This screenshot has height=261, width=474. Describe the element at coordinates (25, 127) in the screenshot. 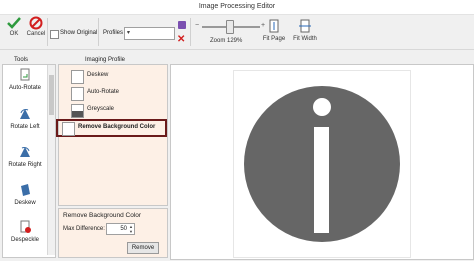

I see `tool-label: Rotate Left` at that location.